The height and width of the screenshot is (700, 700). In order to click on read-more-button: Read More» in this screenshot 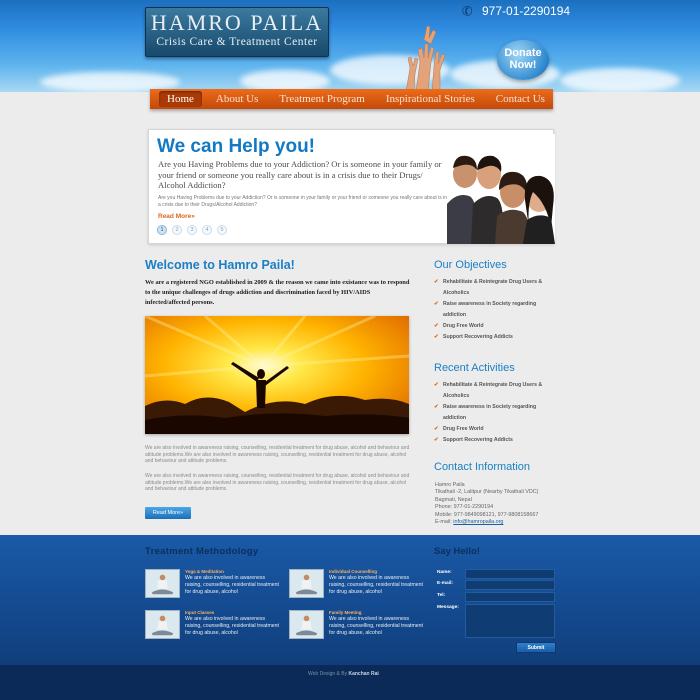, I will do `click(168, 513)`.